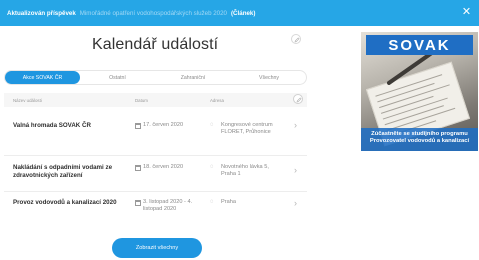 The height and width of the screenshot is (260, 479). I want to click on column-address: Adresa, so click(217, 100).